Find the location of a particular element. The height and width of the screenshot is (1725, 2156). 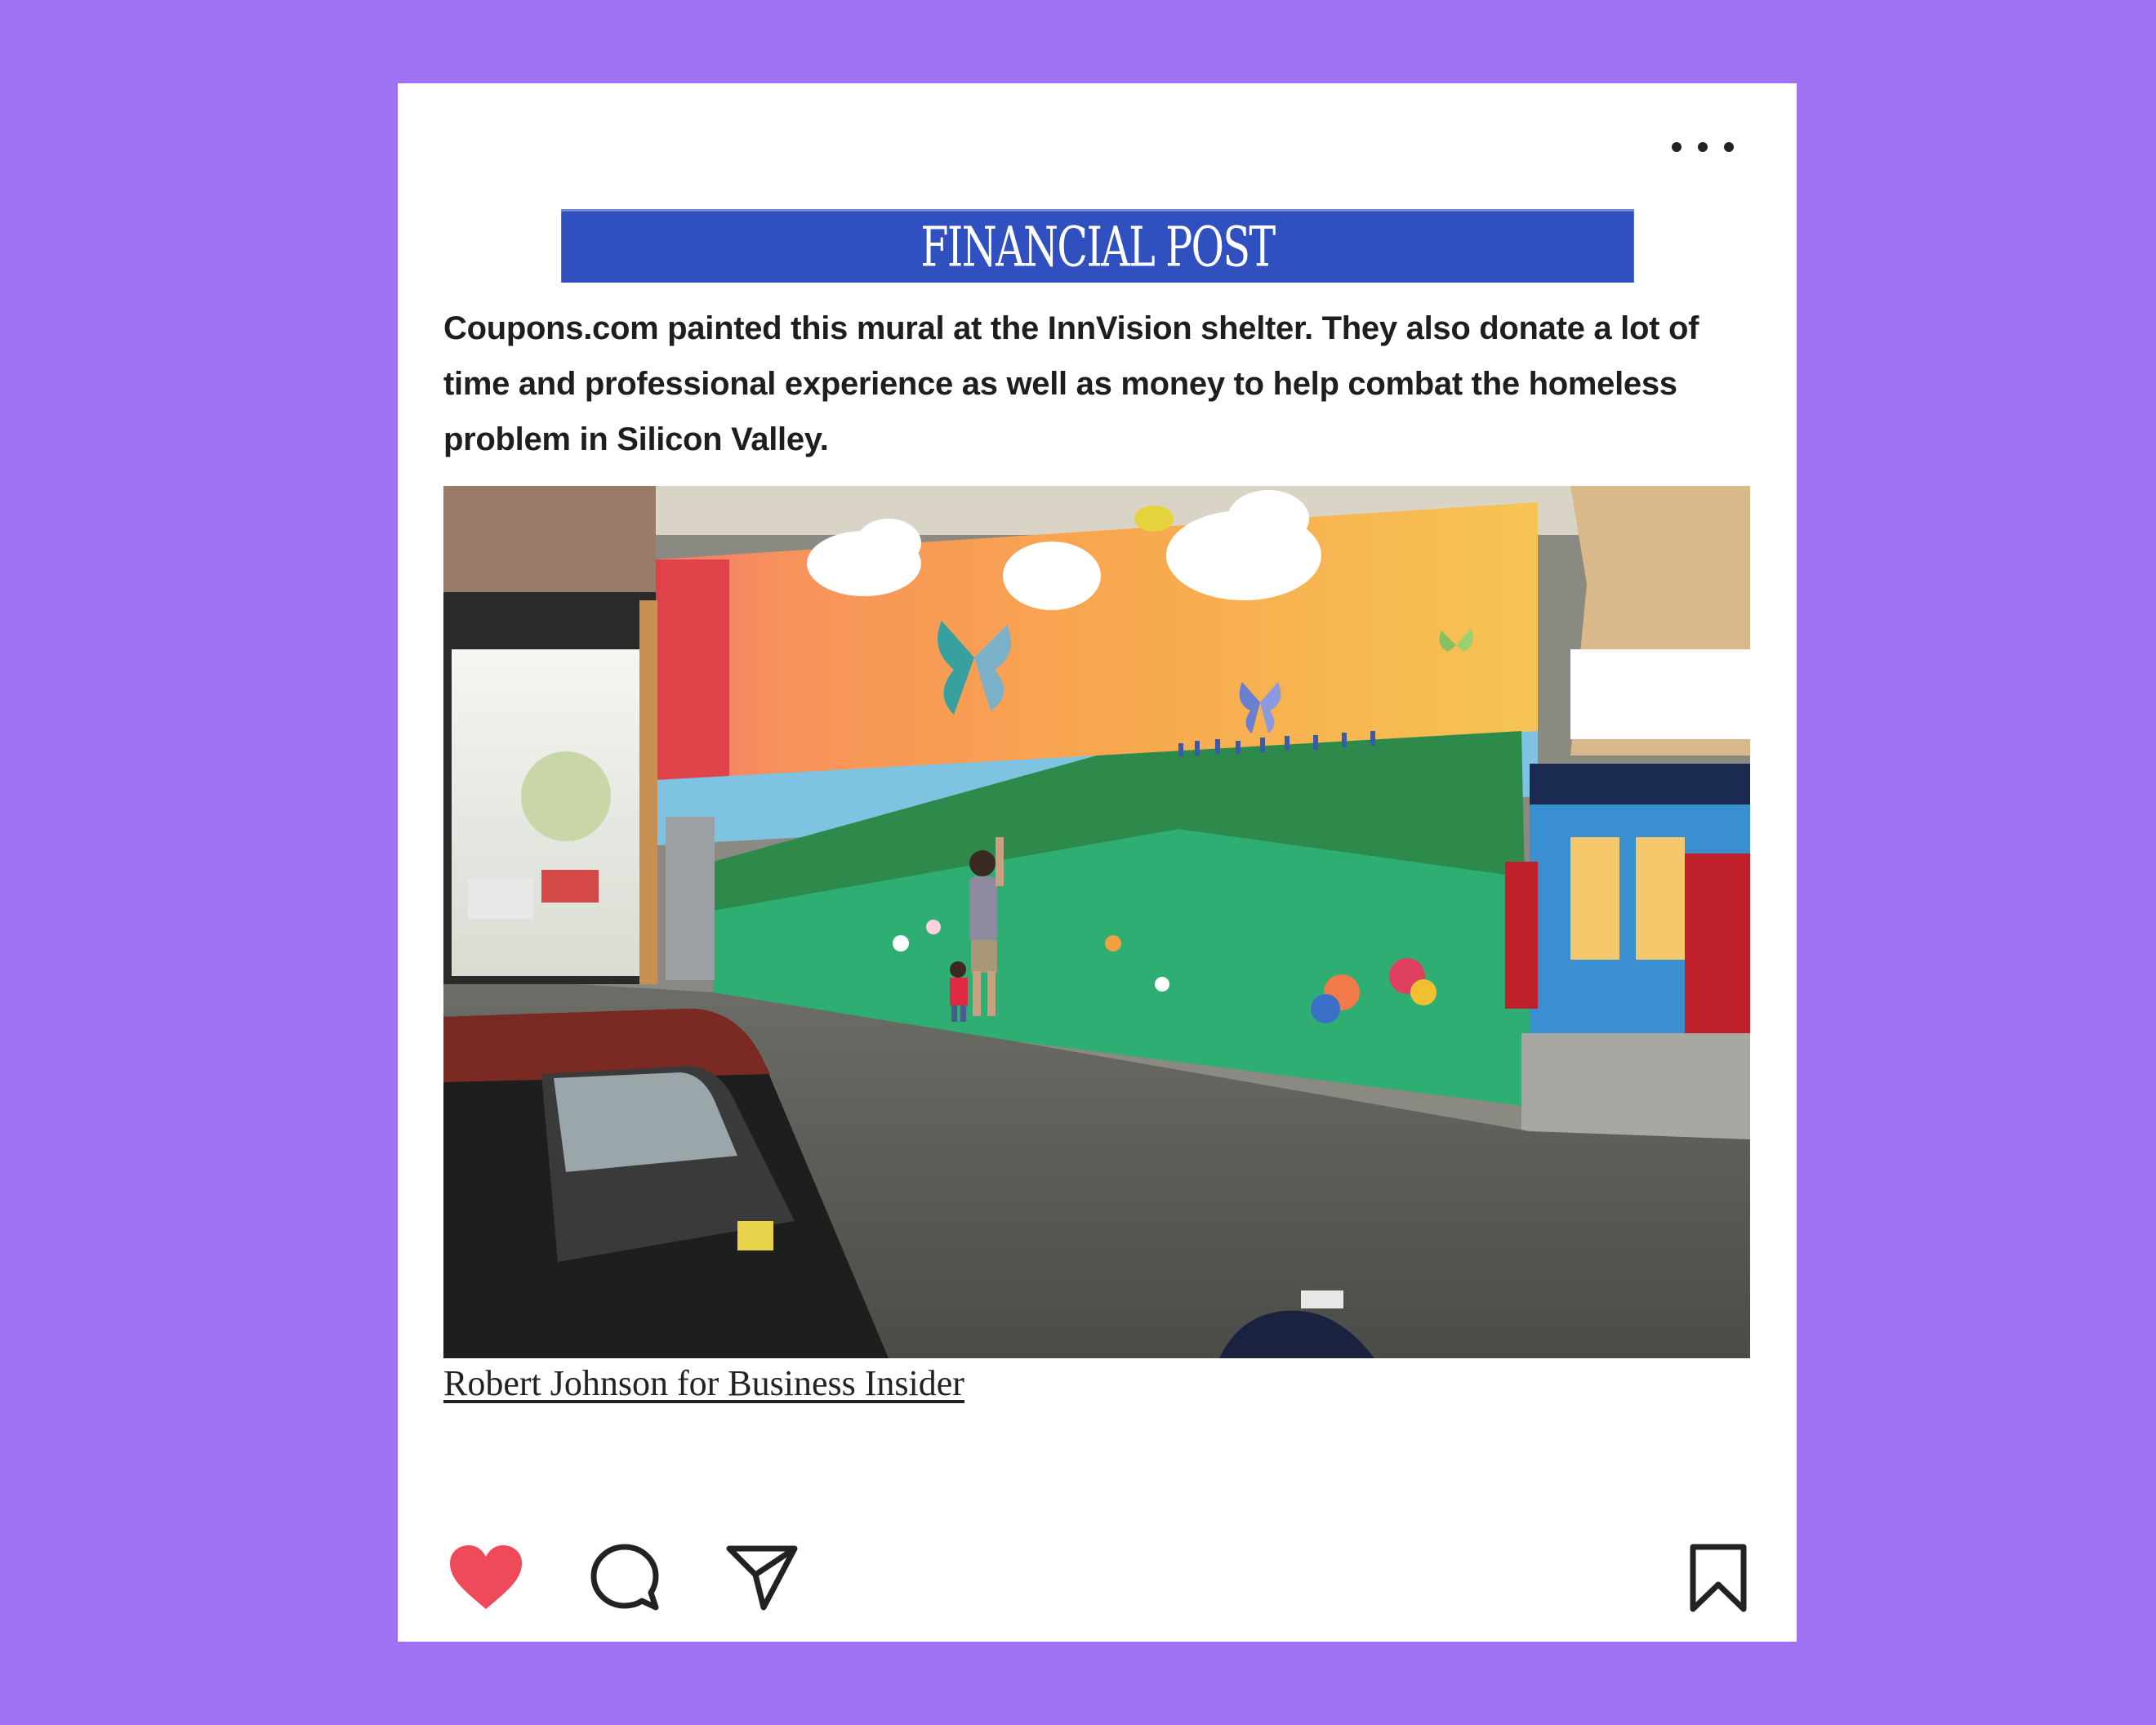

heart-icon is located at coordinates (486, 1577).